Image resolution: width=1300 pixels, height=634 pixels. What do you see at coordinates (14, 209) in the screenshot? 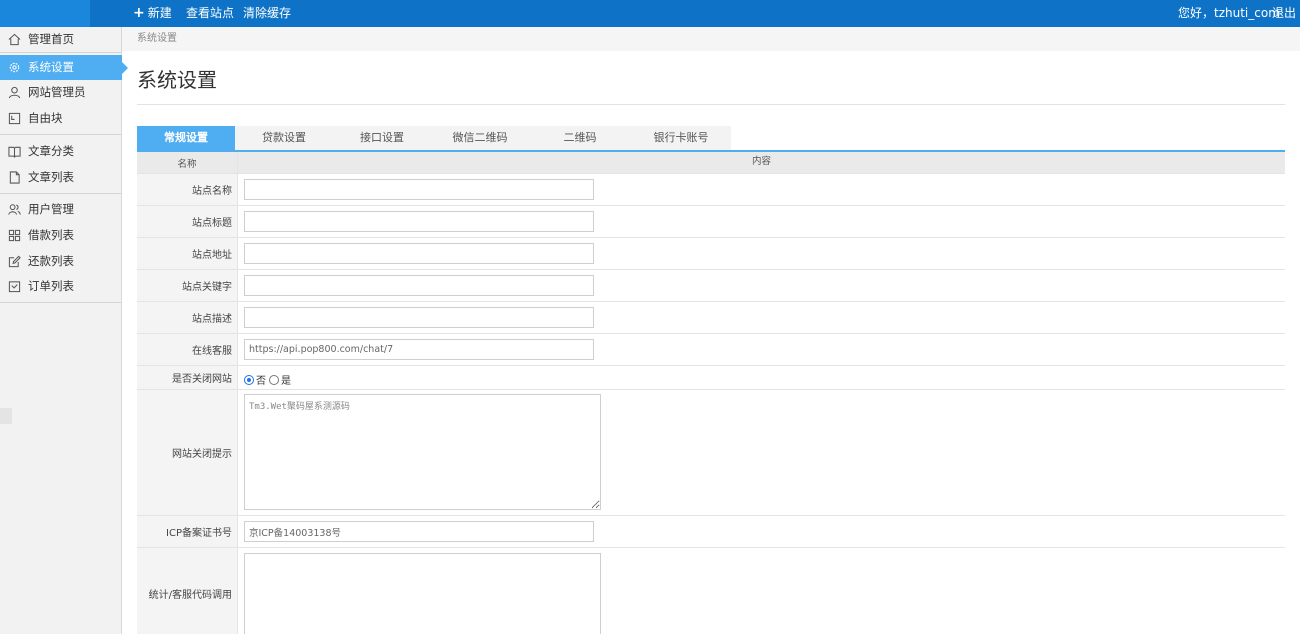
I see `users-icon` at bounding box center [14, 209].